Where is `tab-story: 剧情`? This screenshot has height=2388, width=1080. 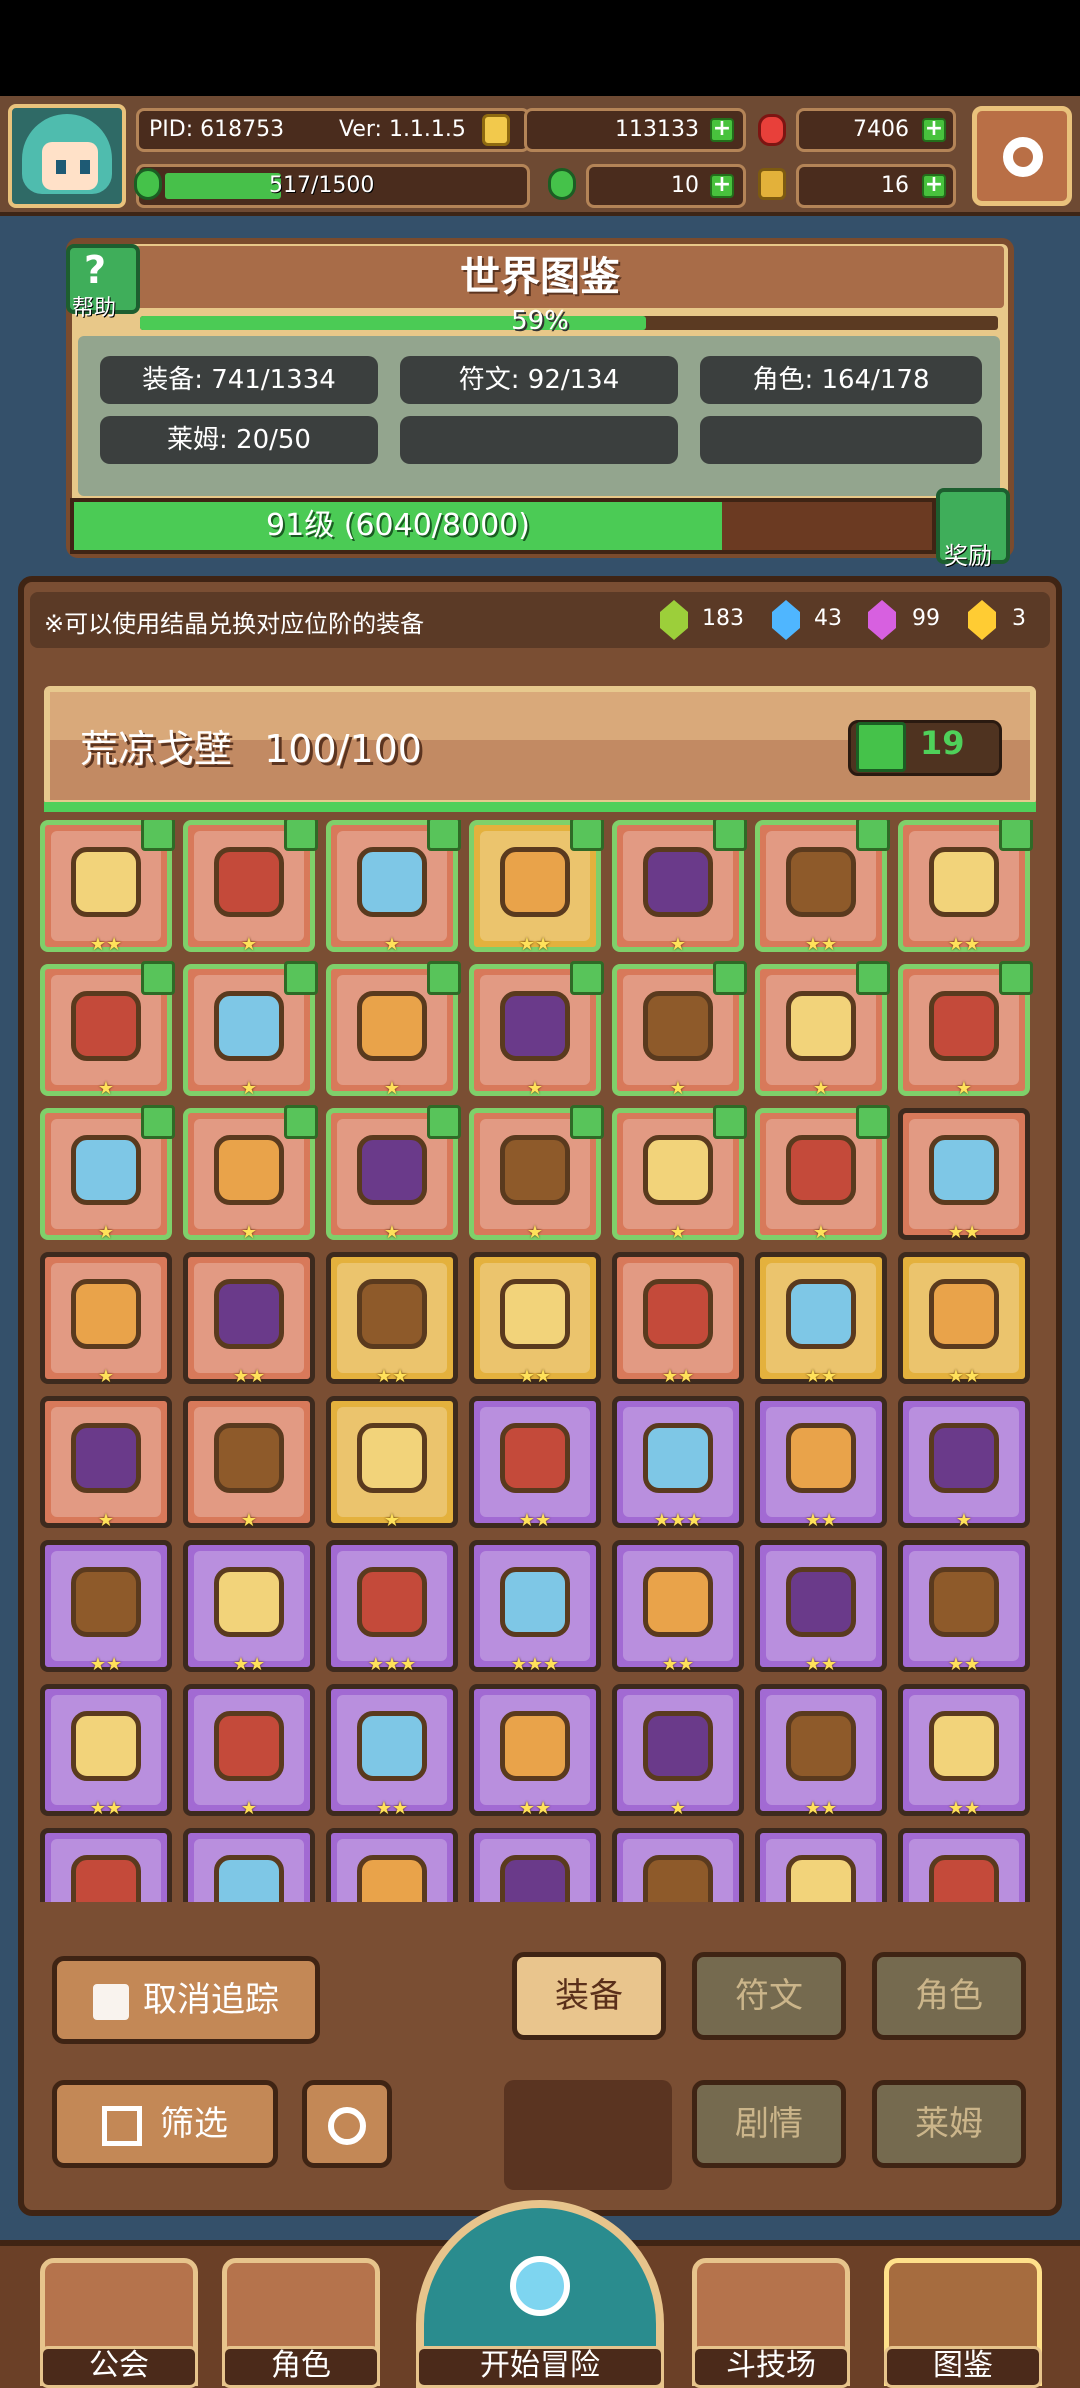
tab-story: 剧情 is located at coordinates (769, 2124).